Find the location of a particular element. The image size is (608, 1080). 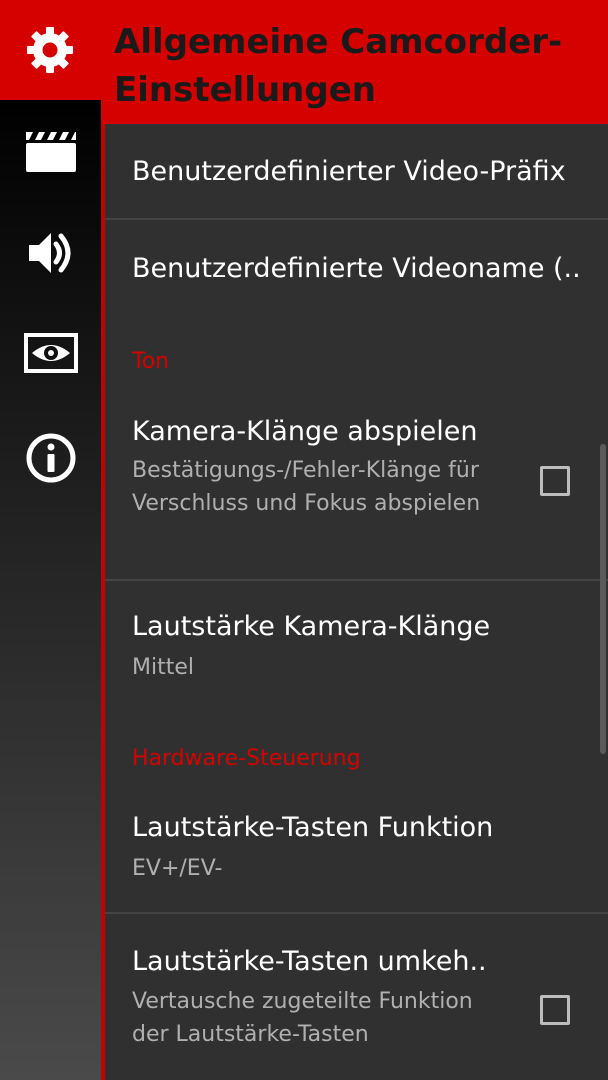

setting-title: Lautstärke-Tasten umkeh.. is located at coordinates (309, 961).